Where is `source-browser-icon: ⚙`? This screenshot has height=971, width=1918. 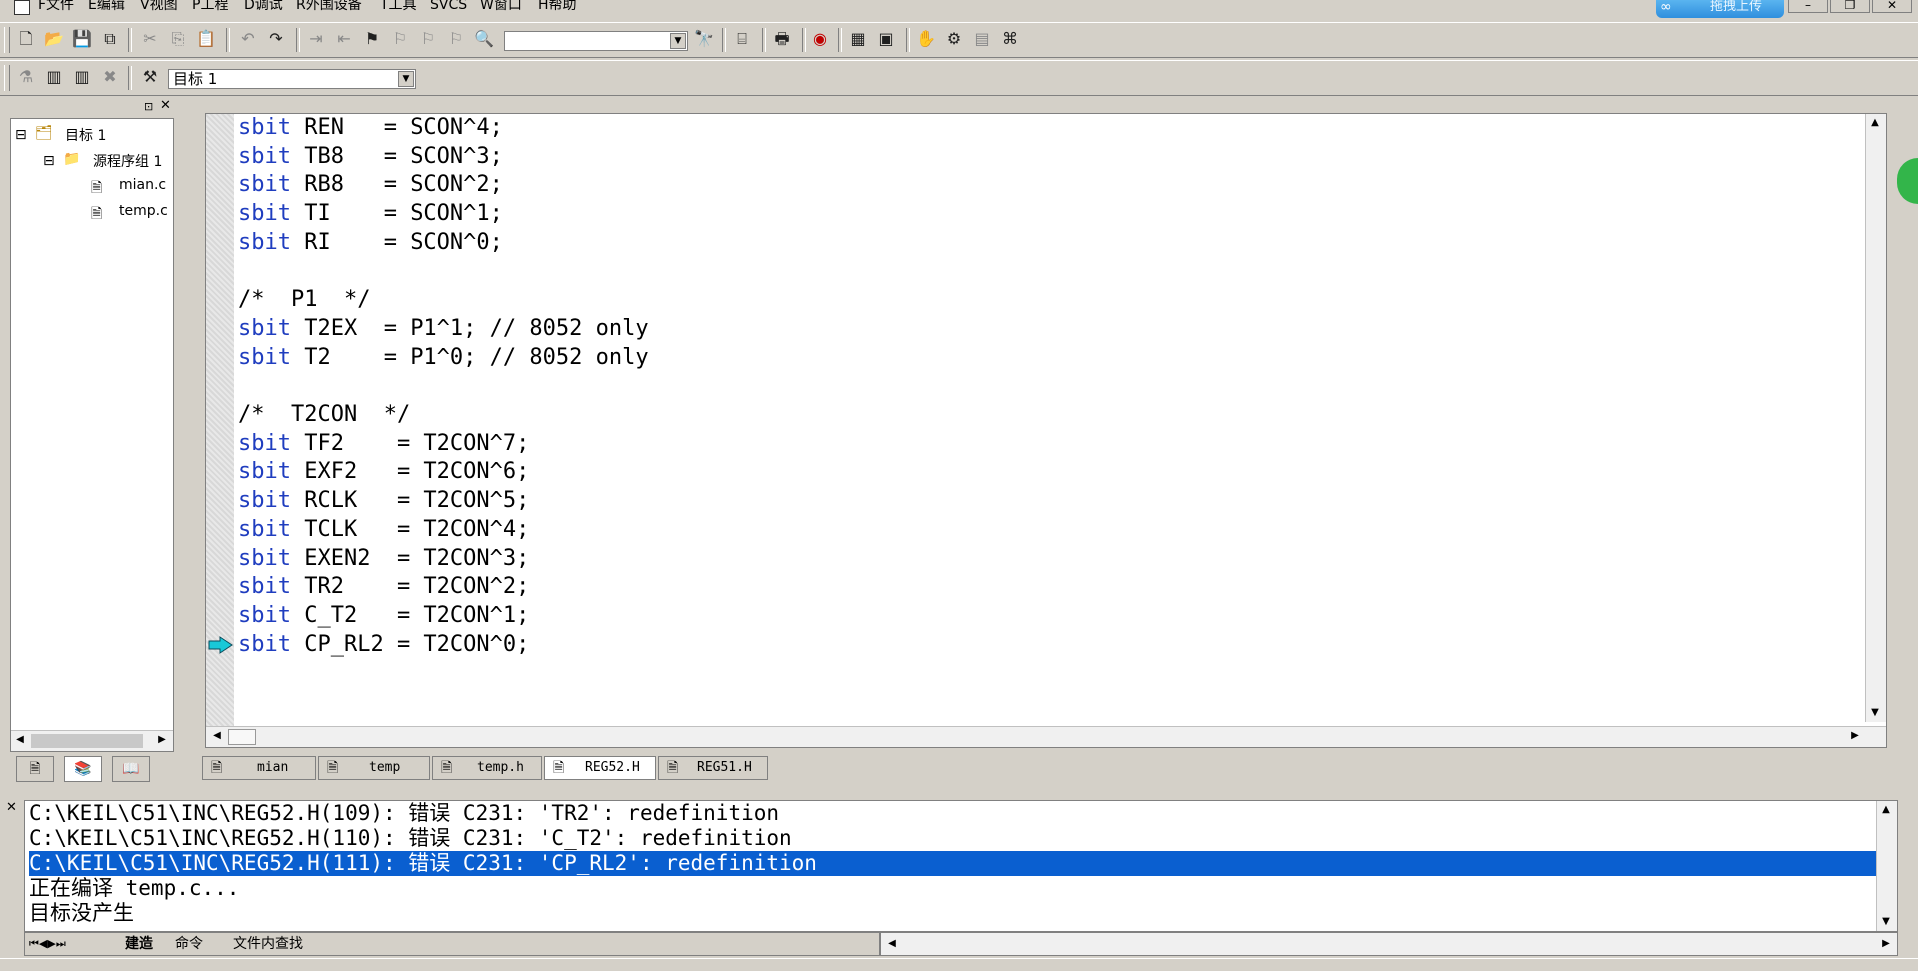 source-browser-icon: ⚙ is located at coordinates (954, 39).